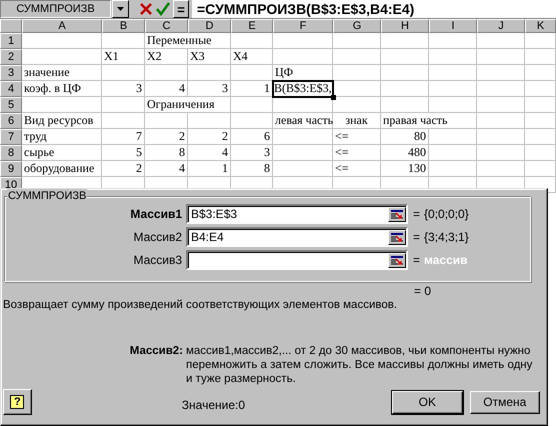 Image resolution: width=556 pixels, height=426 pixels. I want to click on cancel-icon, so click(145, 9).